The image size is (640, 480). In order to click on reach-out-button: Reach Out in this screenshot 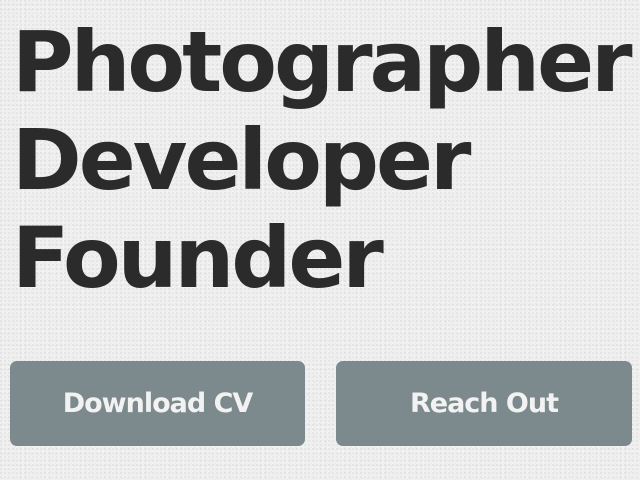, I will do `click(484, 403)`.